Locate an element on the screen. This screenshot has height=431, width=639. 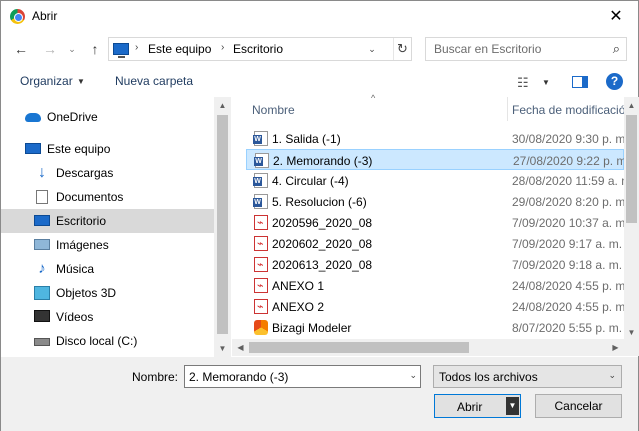
column-header-row: ^ Nombre Fecha de modificación is located at coordinates (439, 107).